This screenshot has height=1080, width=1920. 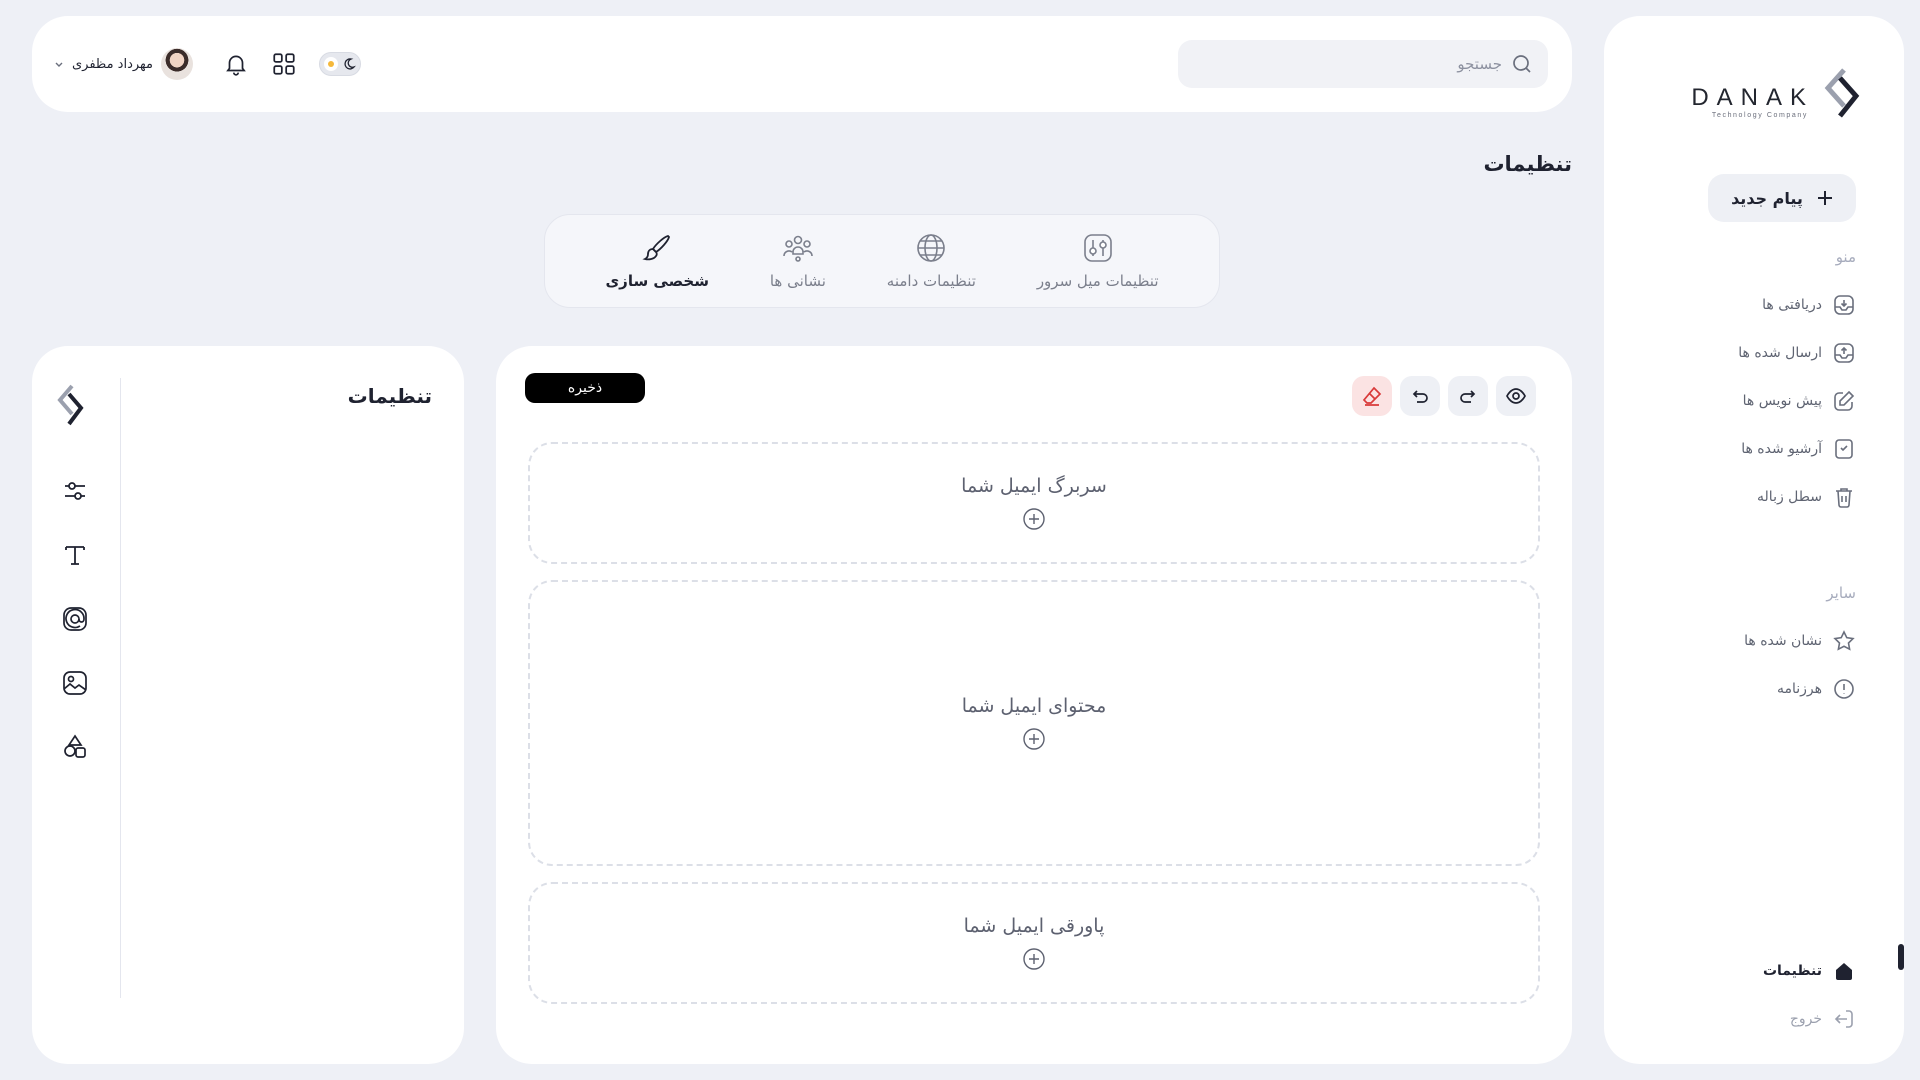 I want to click on sidebar-item-label: آرشیو شده ها, so click(x=1781, y=449).